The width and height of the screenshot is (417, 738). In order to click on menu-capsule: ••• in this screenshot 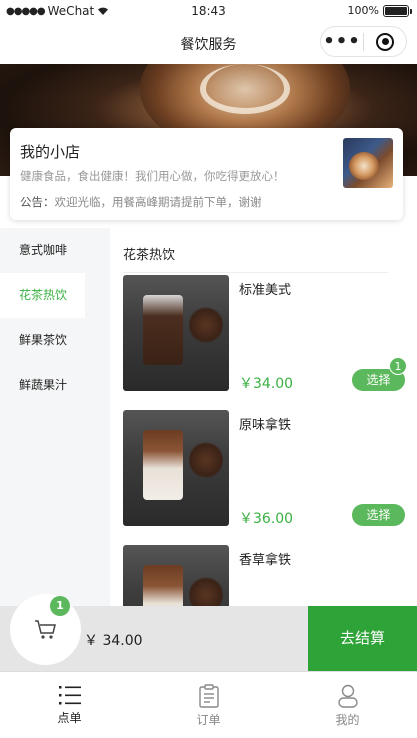, I will do `click(363, 41)`.